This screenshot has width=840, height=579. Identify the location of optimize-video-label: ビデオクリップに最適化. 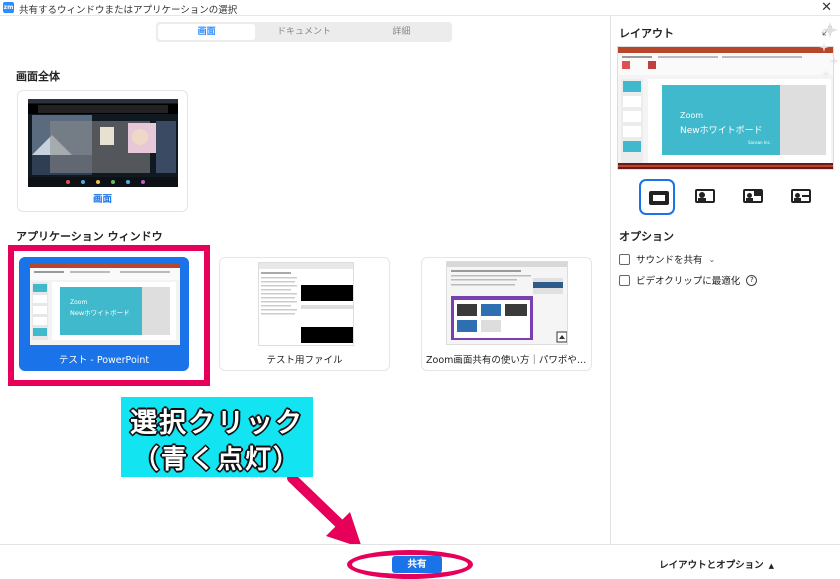
(688, 281).